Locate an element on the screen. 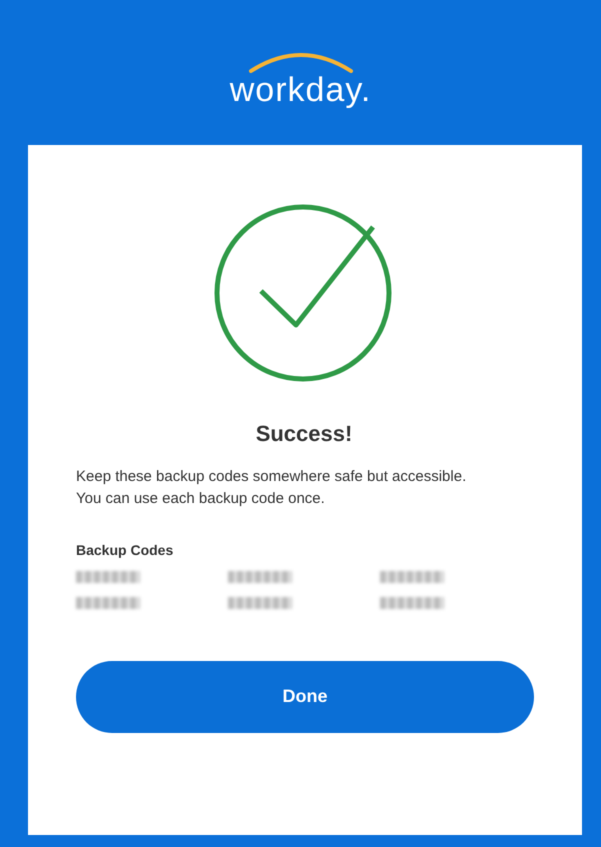  logo: workday. is located at coordinates (301, 89).